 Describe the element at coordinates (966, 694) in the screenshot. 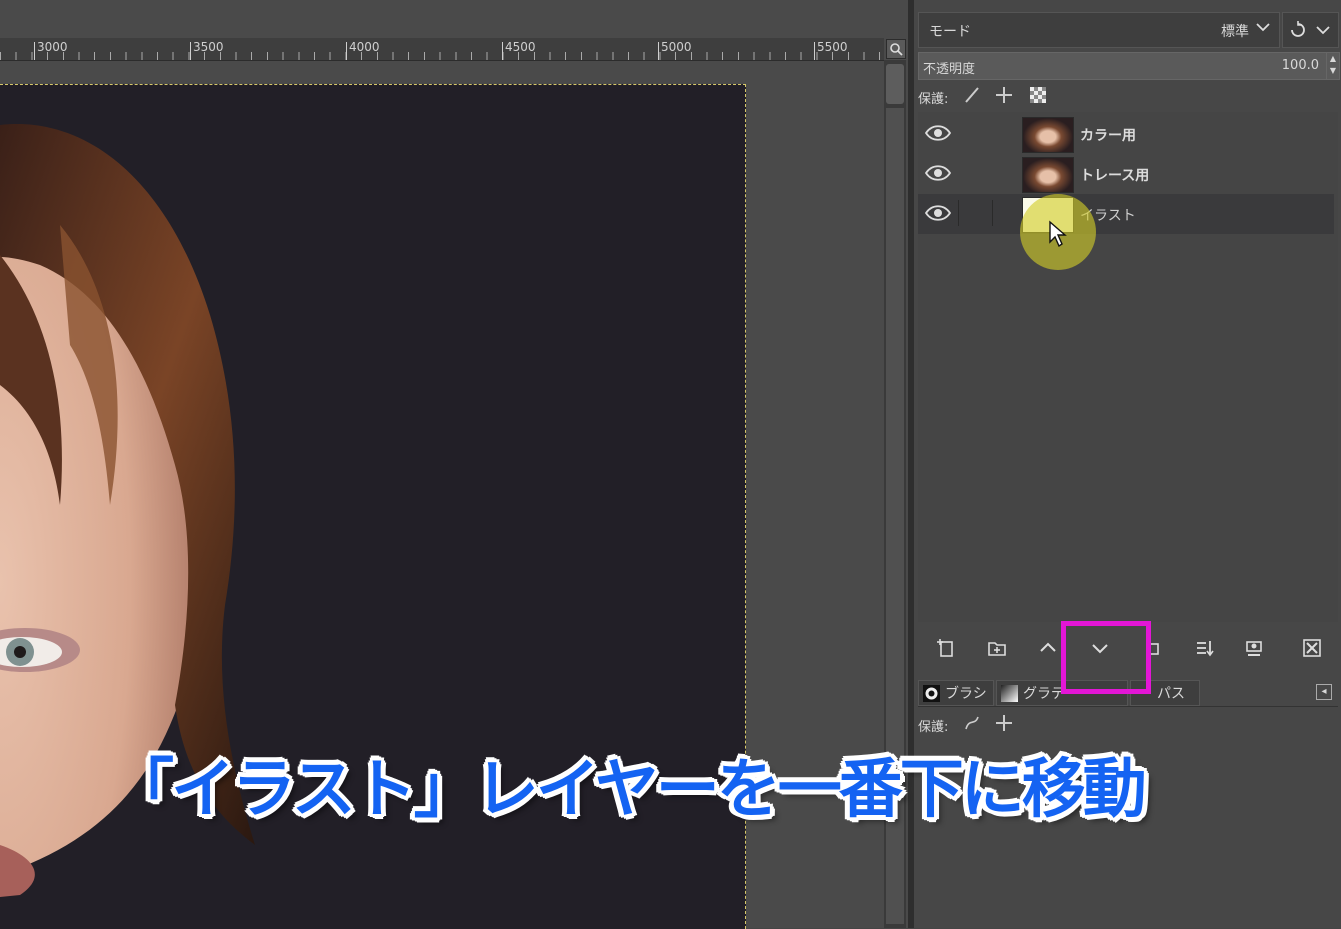

I see `tab-label: ブラシ` at that location.